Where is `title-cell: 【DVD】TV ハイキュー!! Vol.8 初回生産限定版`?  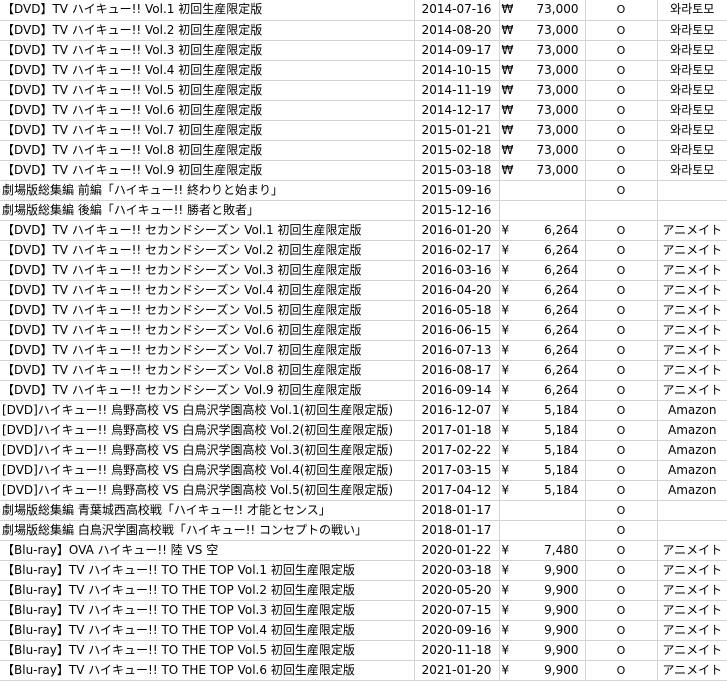
title-cell: 【DVD】TV ハイキュー!! Vol.8 初回生産限定版 is located at coordinates (207, 150).